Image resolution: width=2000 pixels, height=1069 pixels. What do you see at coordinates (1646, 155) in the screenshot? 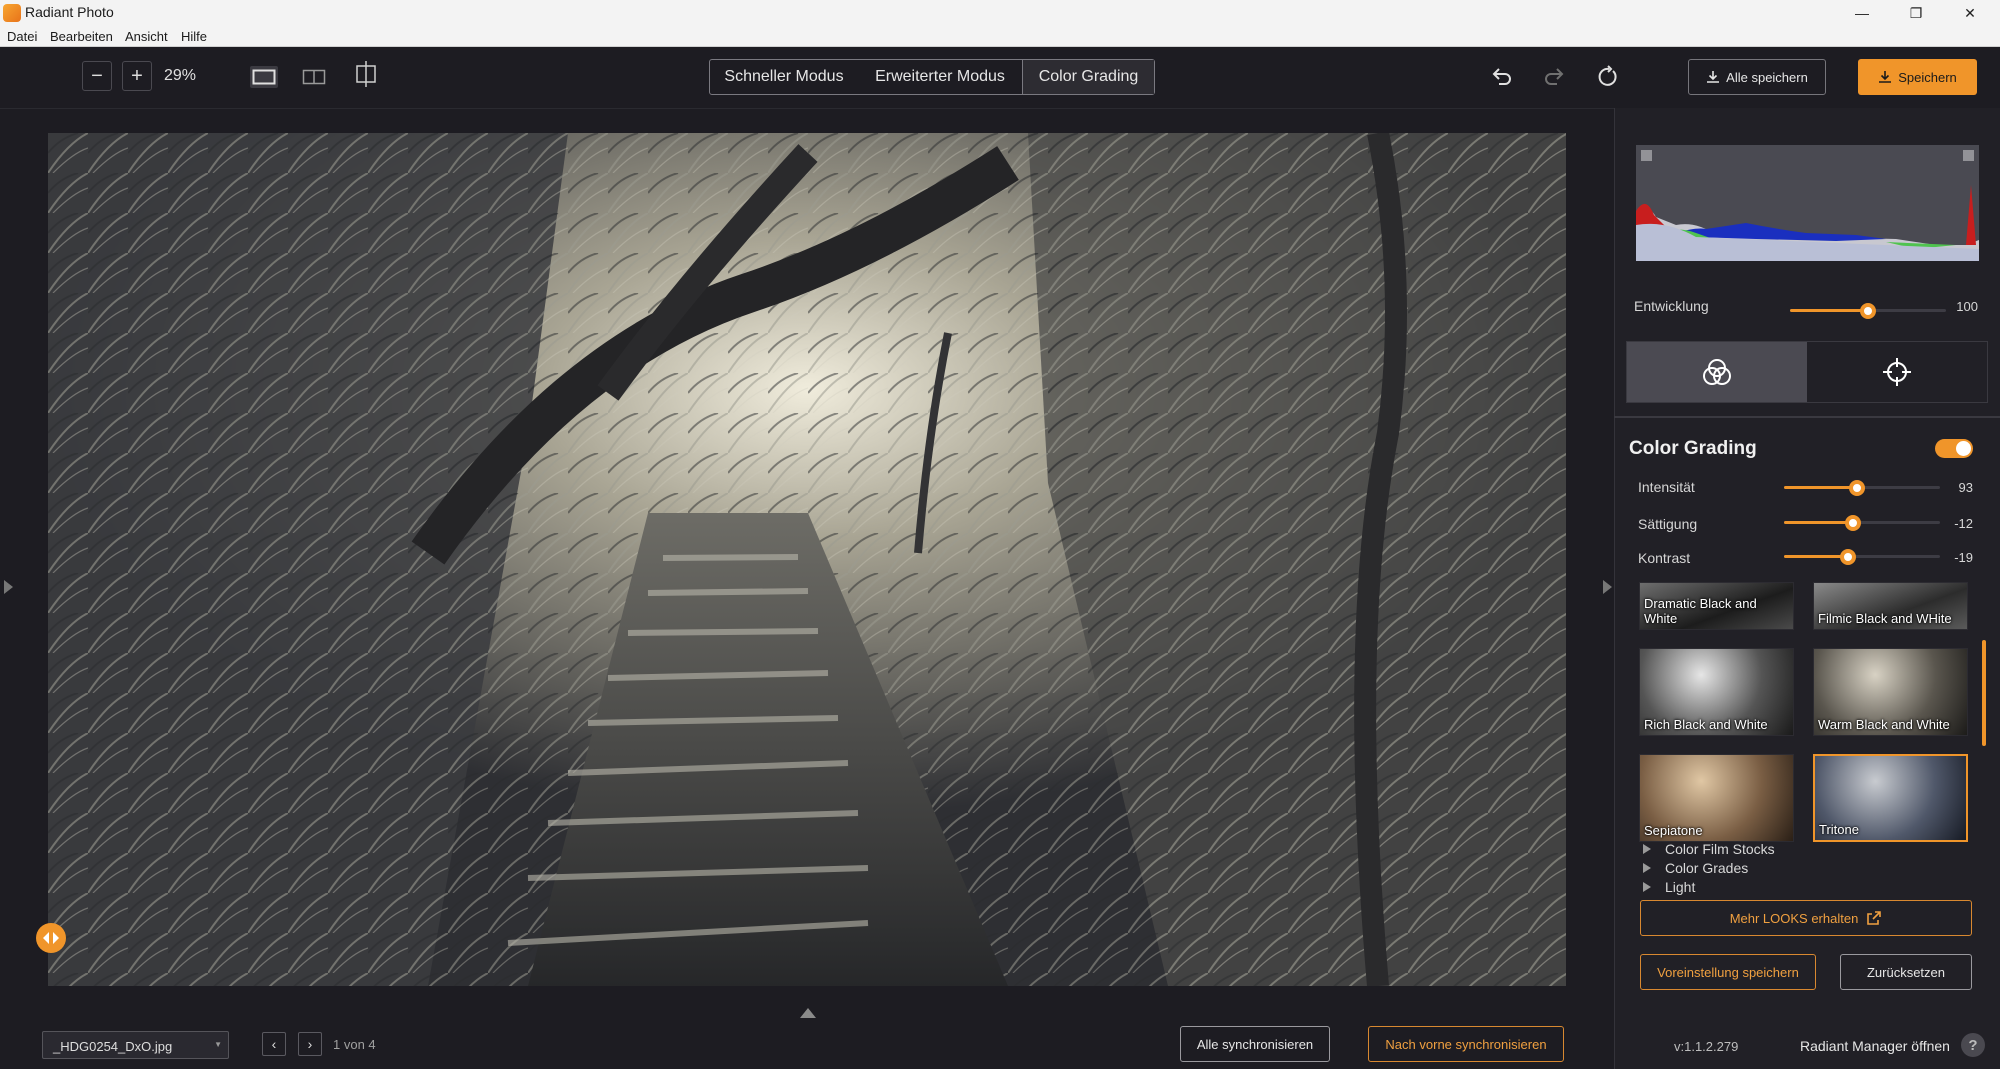
I see `shadow-clipping-icon` at bounding box center [1646, 155].